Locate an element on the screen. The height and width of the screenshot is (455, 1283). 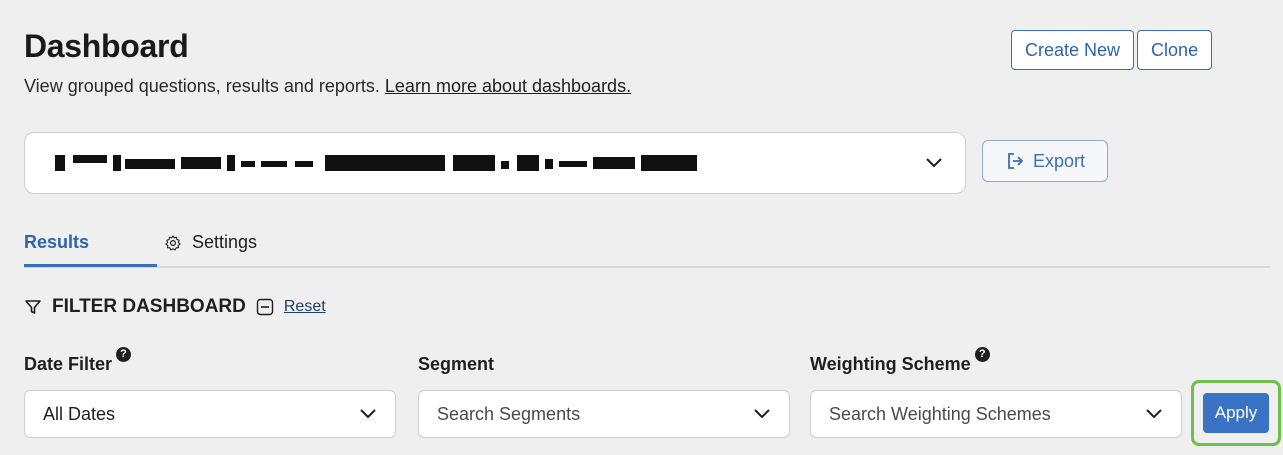
date-filter-value: All Dates is located at coordinates (79, 413).